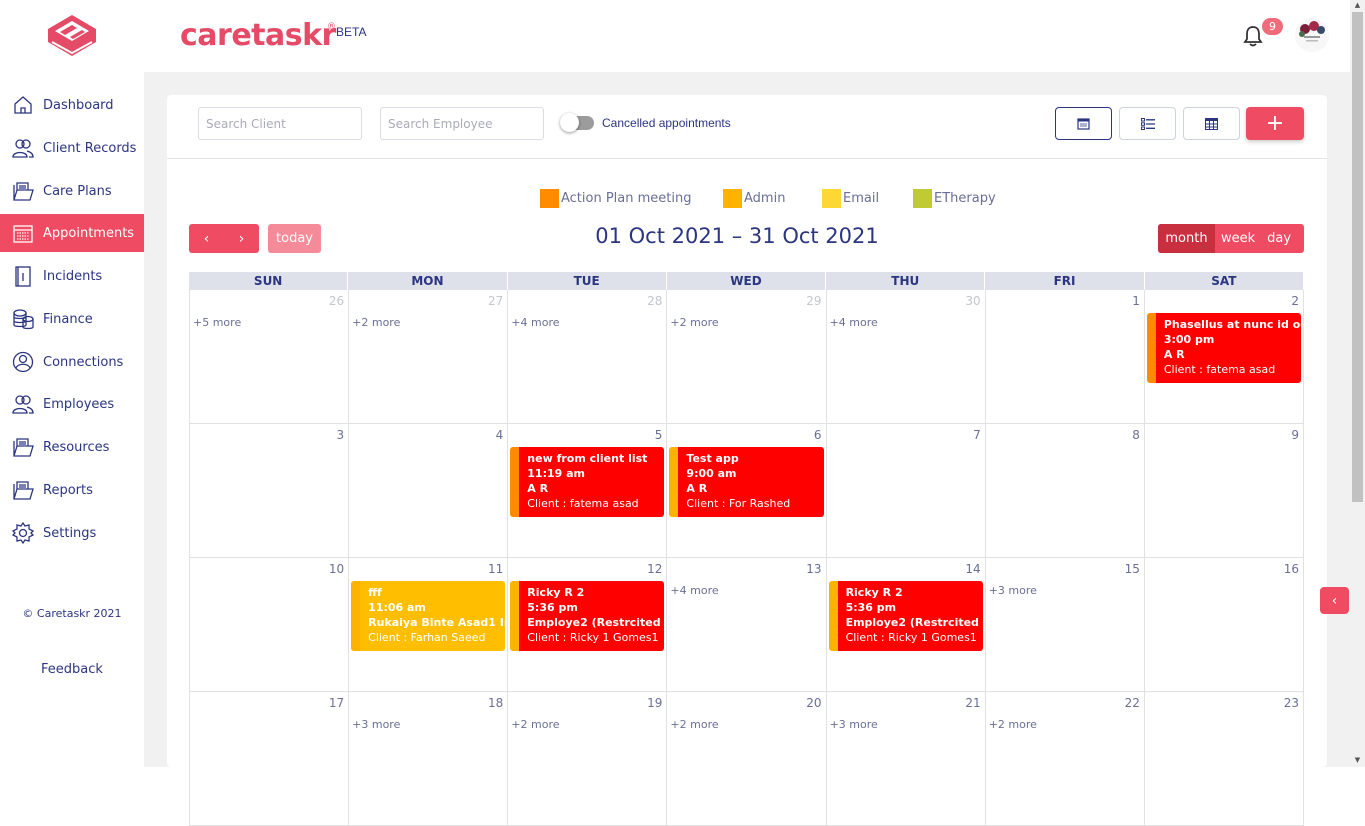 The height and width of the screenshot is (826, 1365). I want to click on day-number: 27, so click(495, 301).